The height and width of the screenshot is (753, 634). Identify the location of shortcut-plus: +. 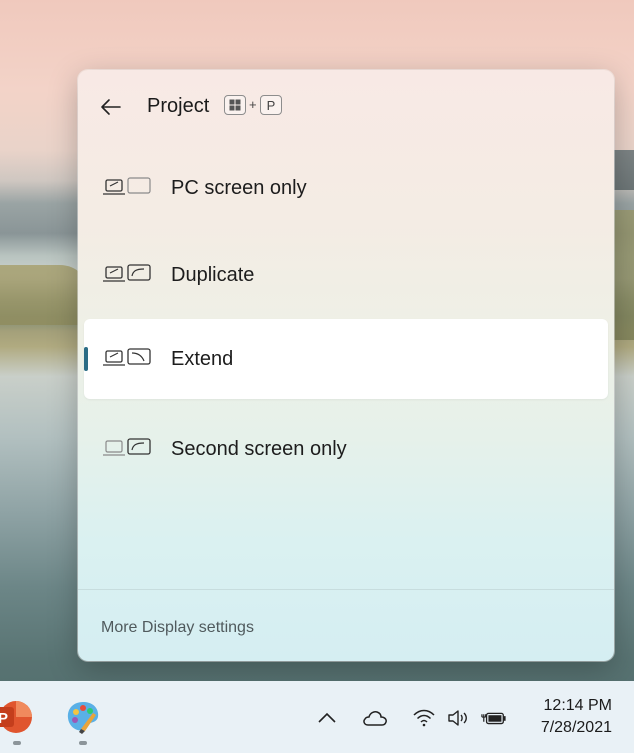
(253, 104).